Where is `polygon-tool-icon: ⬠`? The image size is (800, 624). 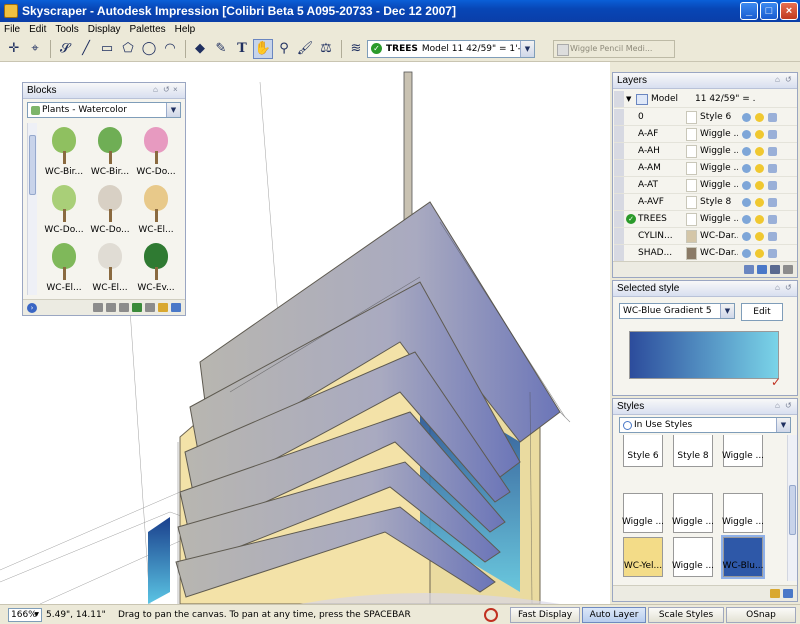 polygon-tool-icon: ⬠ is located at coordinates (128, 49).